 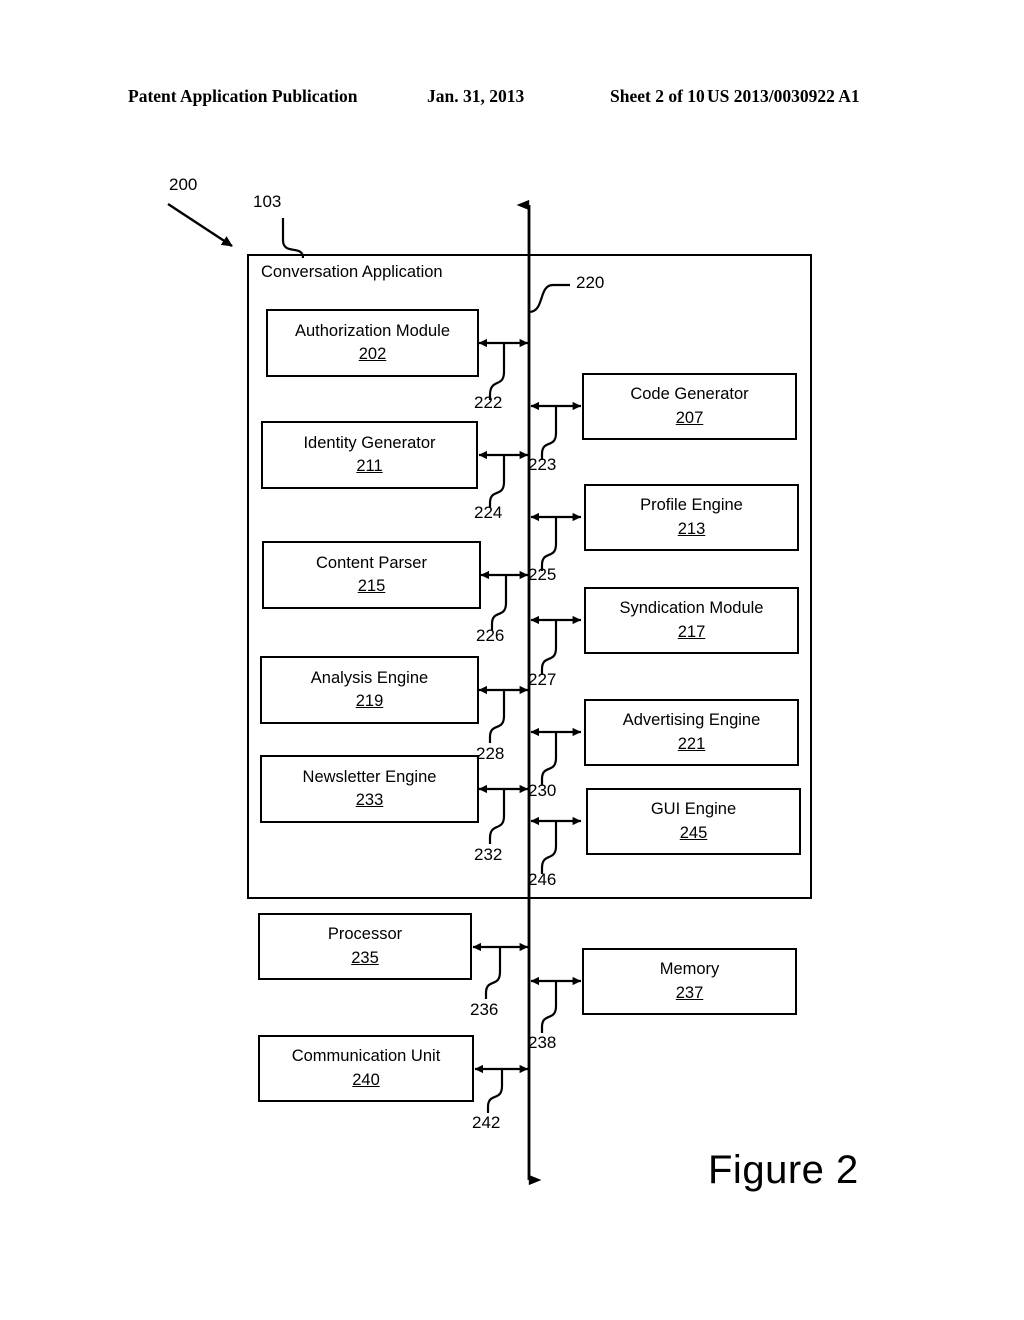 What do you see at coordinates (689, 981) in the screenshot?
I see `block-memory: Memory 237` at bounding box center [689, 981].